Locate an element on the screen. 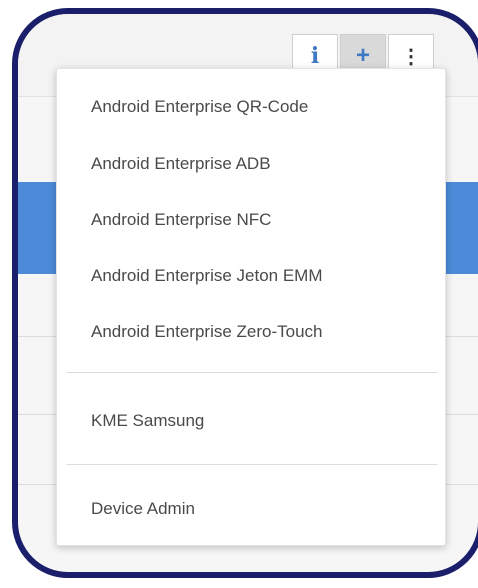 This screenshot has height=588, width=478. menu-item-kme-samsung: KME Samsung is located at coordinates (263, 421).